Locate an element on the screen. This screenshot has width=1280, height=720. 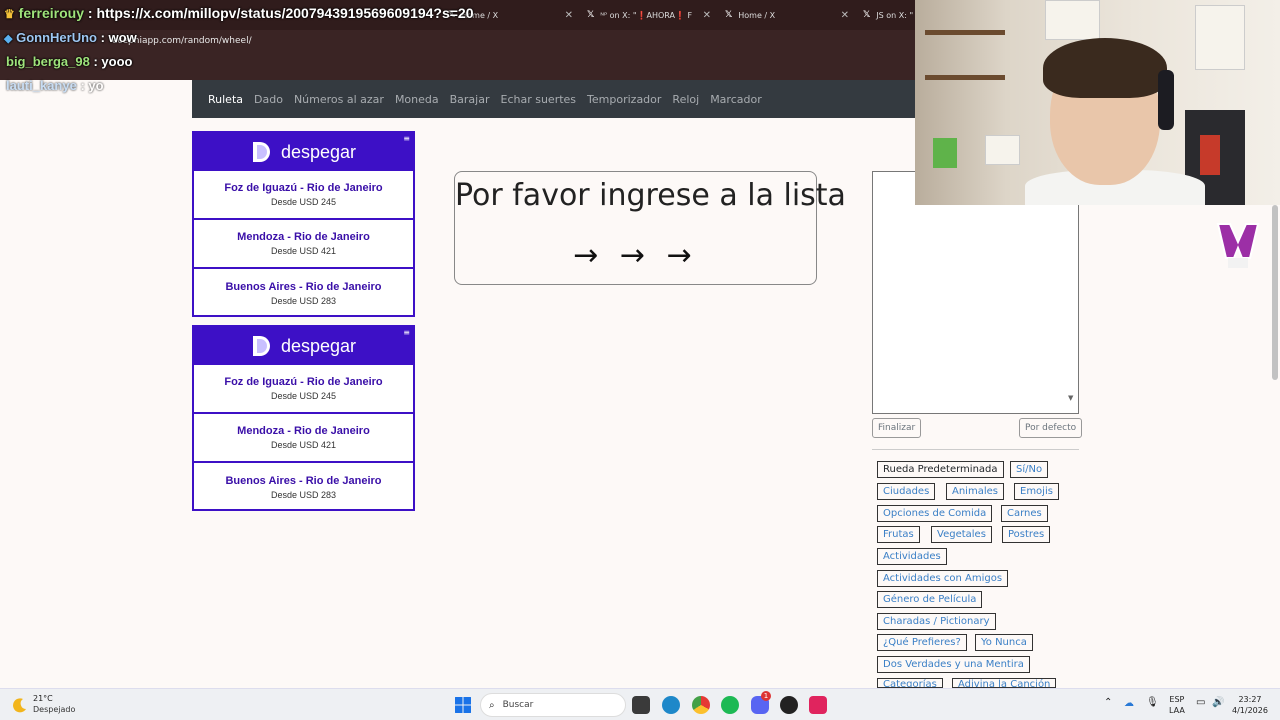
preset-button: Sí/No is located at coordinates (1029, 469).